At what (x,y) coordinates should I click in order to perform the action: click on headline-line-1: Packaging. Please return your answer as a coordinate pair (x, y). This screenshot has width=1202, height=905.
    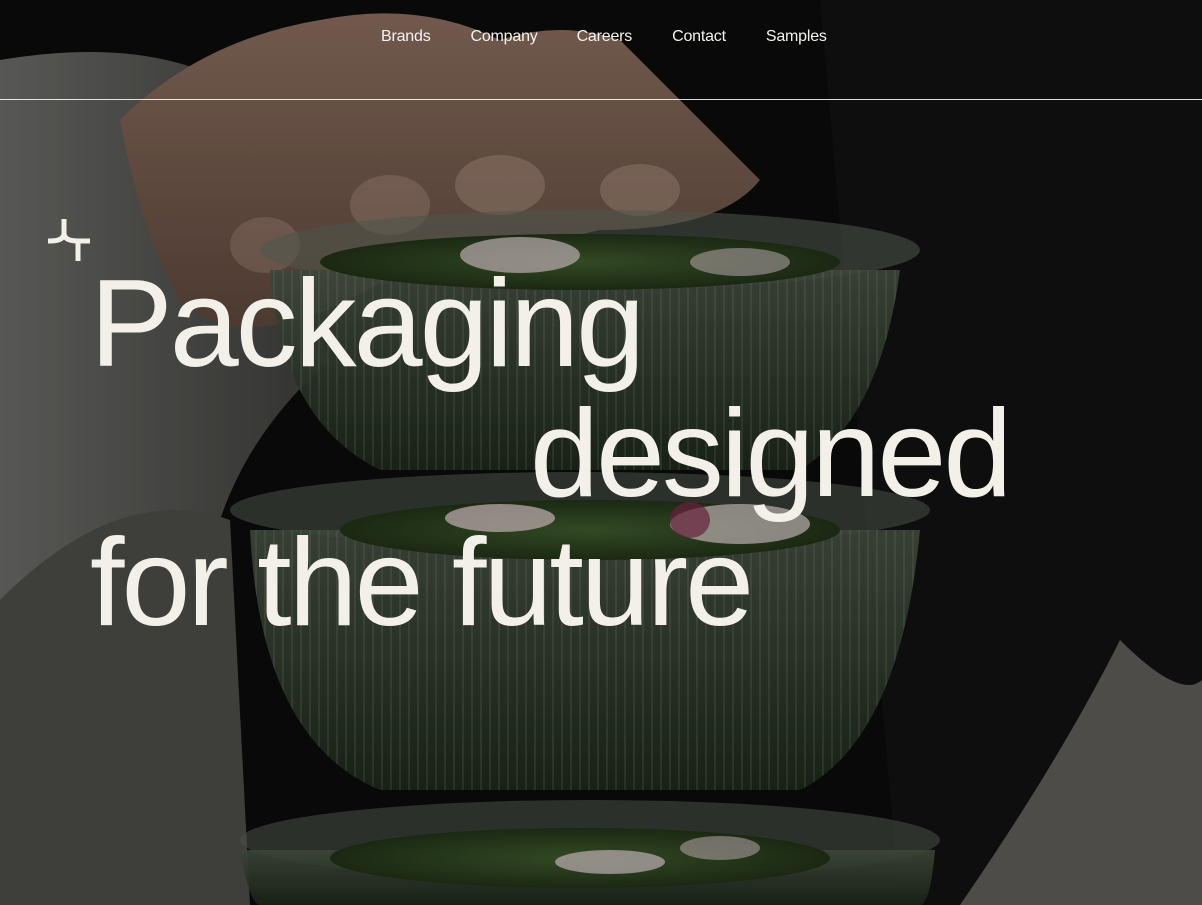
    Looking at the image, I should click on (367, 324).